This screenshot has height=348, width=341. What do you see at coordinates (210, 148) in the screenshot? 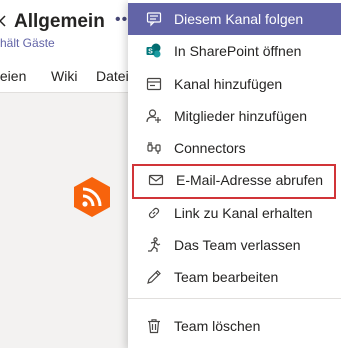
I see `menu-item-label: Connectors` at bounding box center [210, 148].